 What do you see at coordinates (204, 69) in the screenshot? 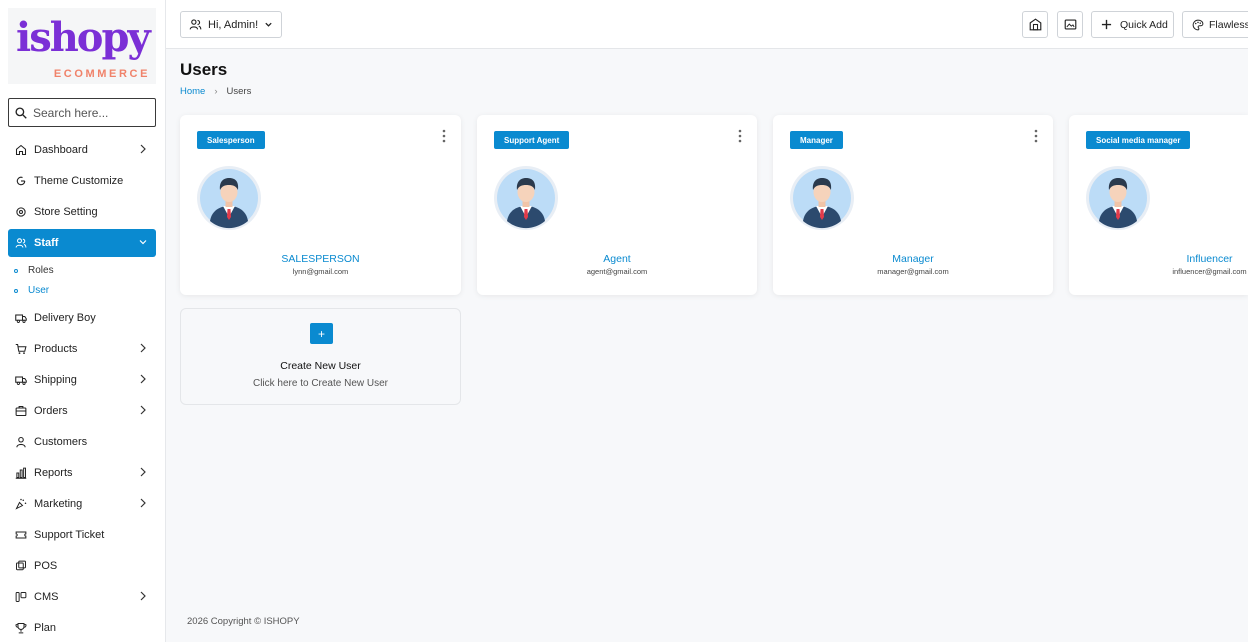
I see `page-title: Users` at bounding box center [204, 69].